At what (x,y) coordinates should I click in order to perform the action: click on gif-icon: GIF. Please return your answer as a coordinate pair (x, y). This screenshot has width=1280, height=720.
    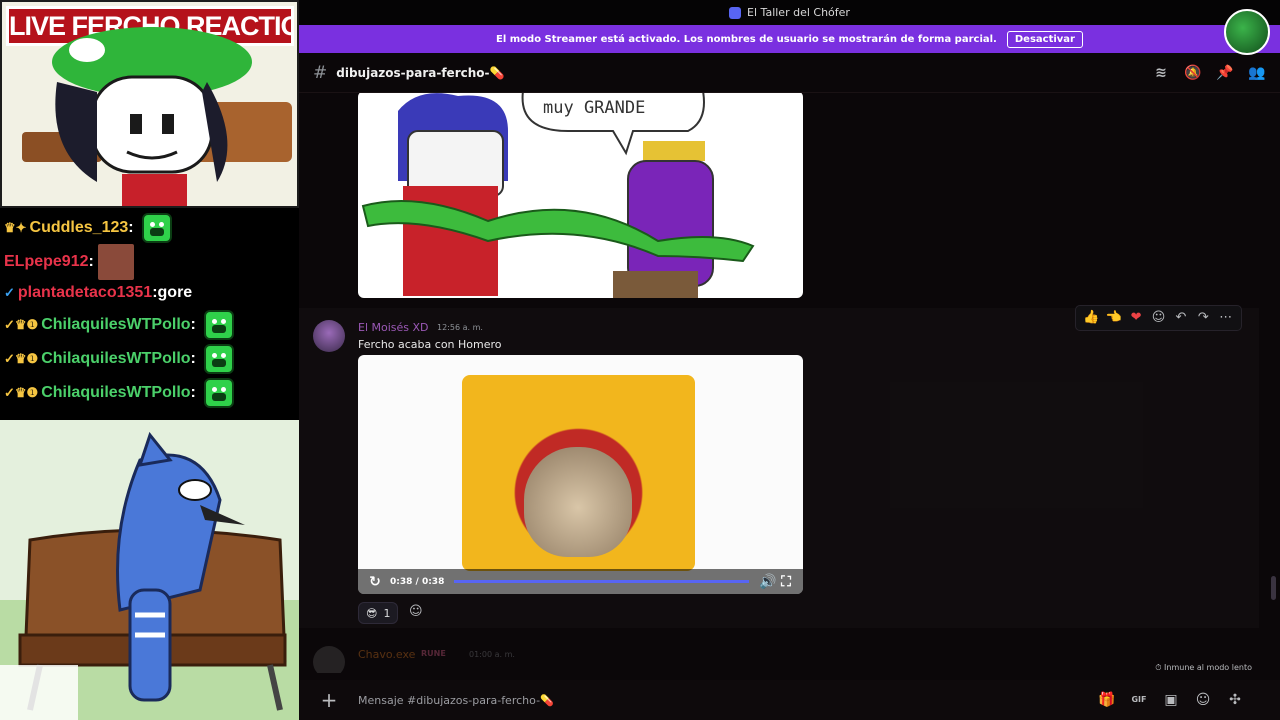
    Looking at the image, I should click on (1139, 700).